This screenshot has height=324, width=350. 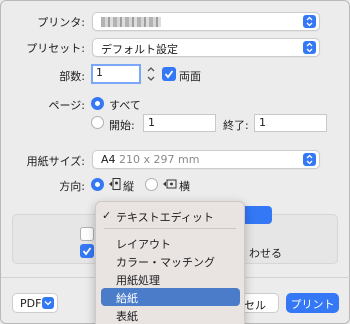 I want to click on menu-item-layout: レイアウト, so click(x=170, y=243).